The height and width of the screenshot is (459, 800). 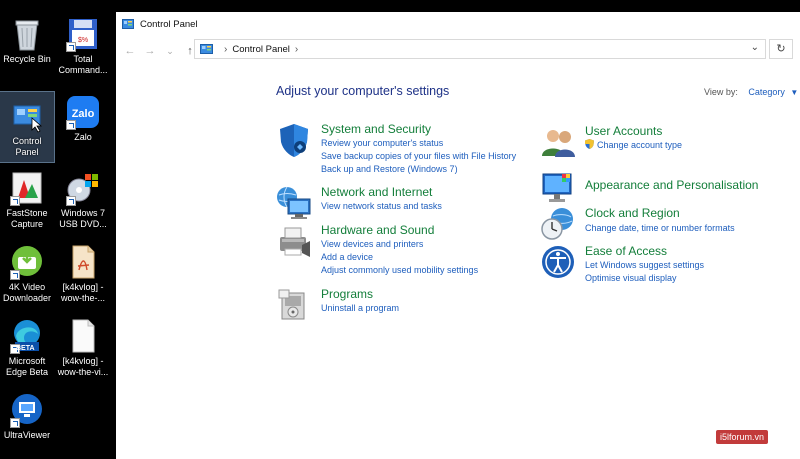 I want to click on ease-of-access-icon, so click(x=558, y=262).